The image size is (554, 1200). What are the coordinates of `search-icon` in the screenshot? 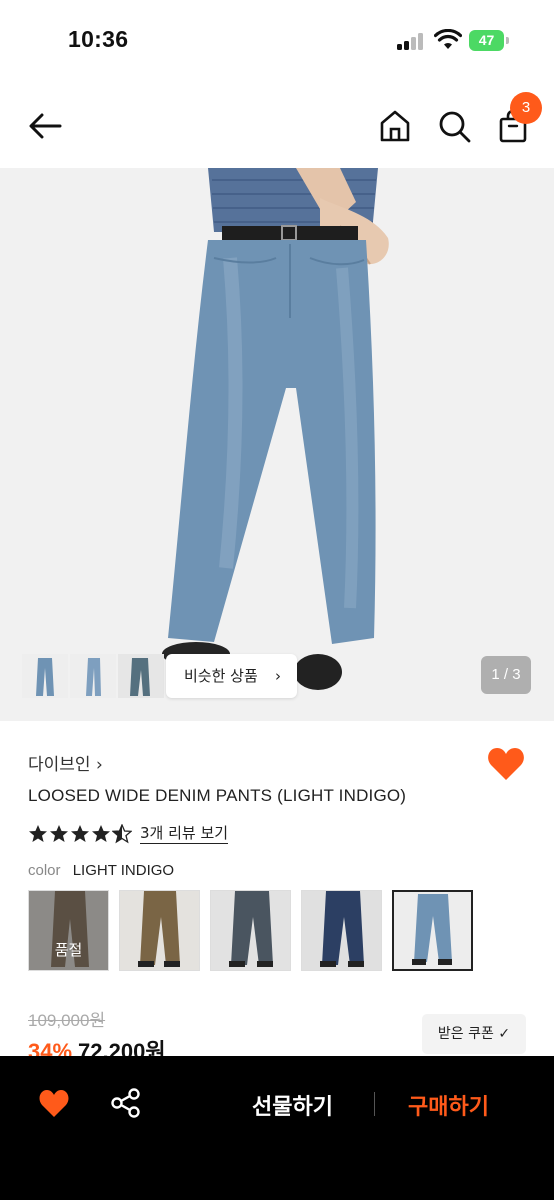 It's located at (454, 126).